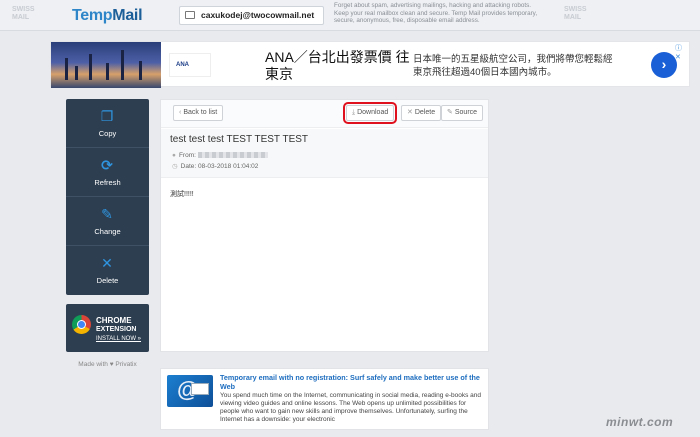 This screenshot has width=700, height=437. I want to click on watermark: minwt.com, so click(640, 422).